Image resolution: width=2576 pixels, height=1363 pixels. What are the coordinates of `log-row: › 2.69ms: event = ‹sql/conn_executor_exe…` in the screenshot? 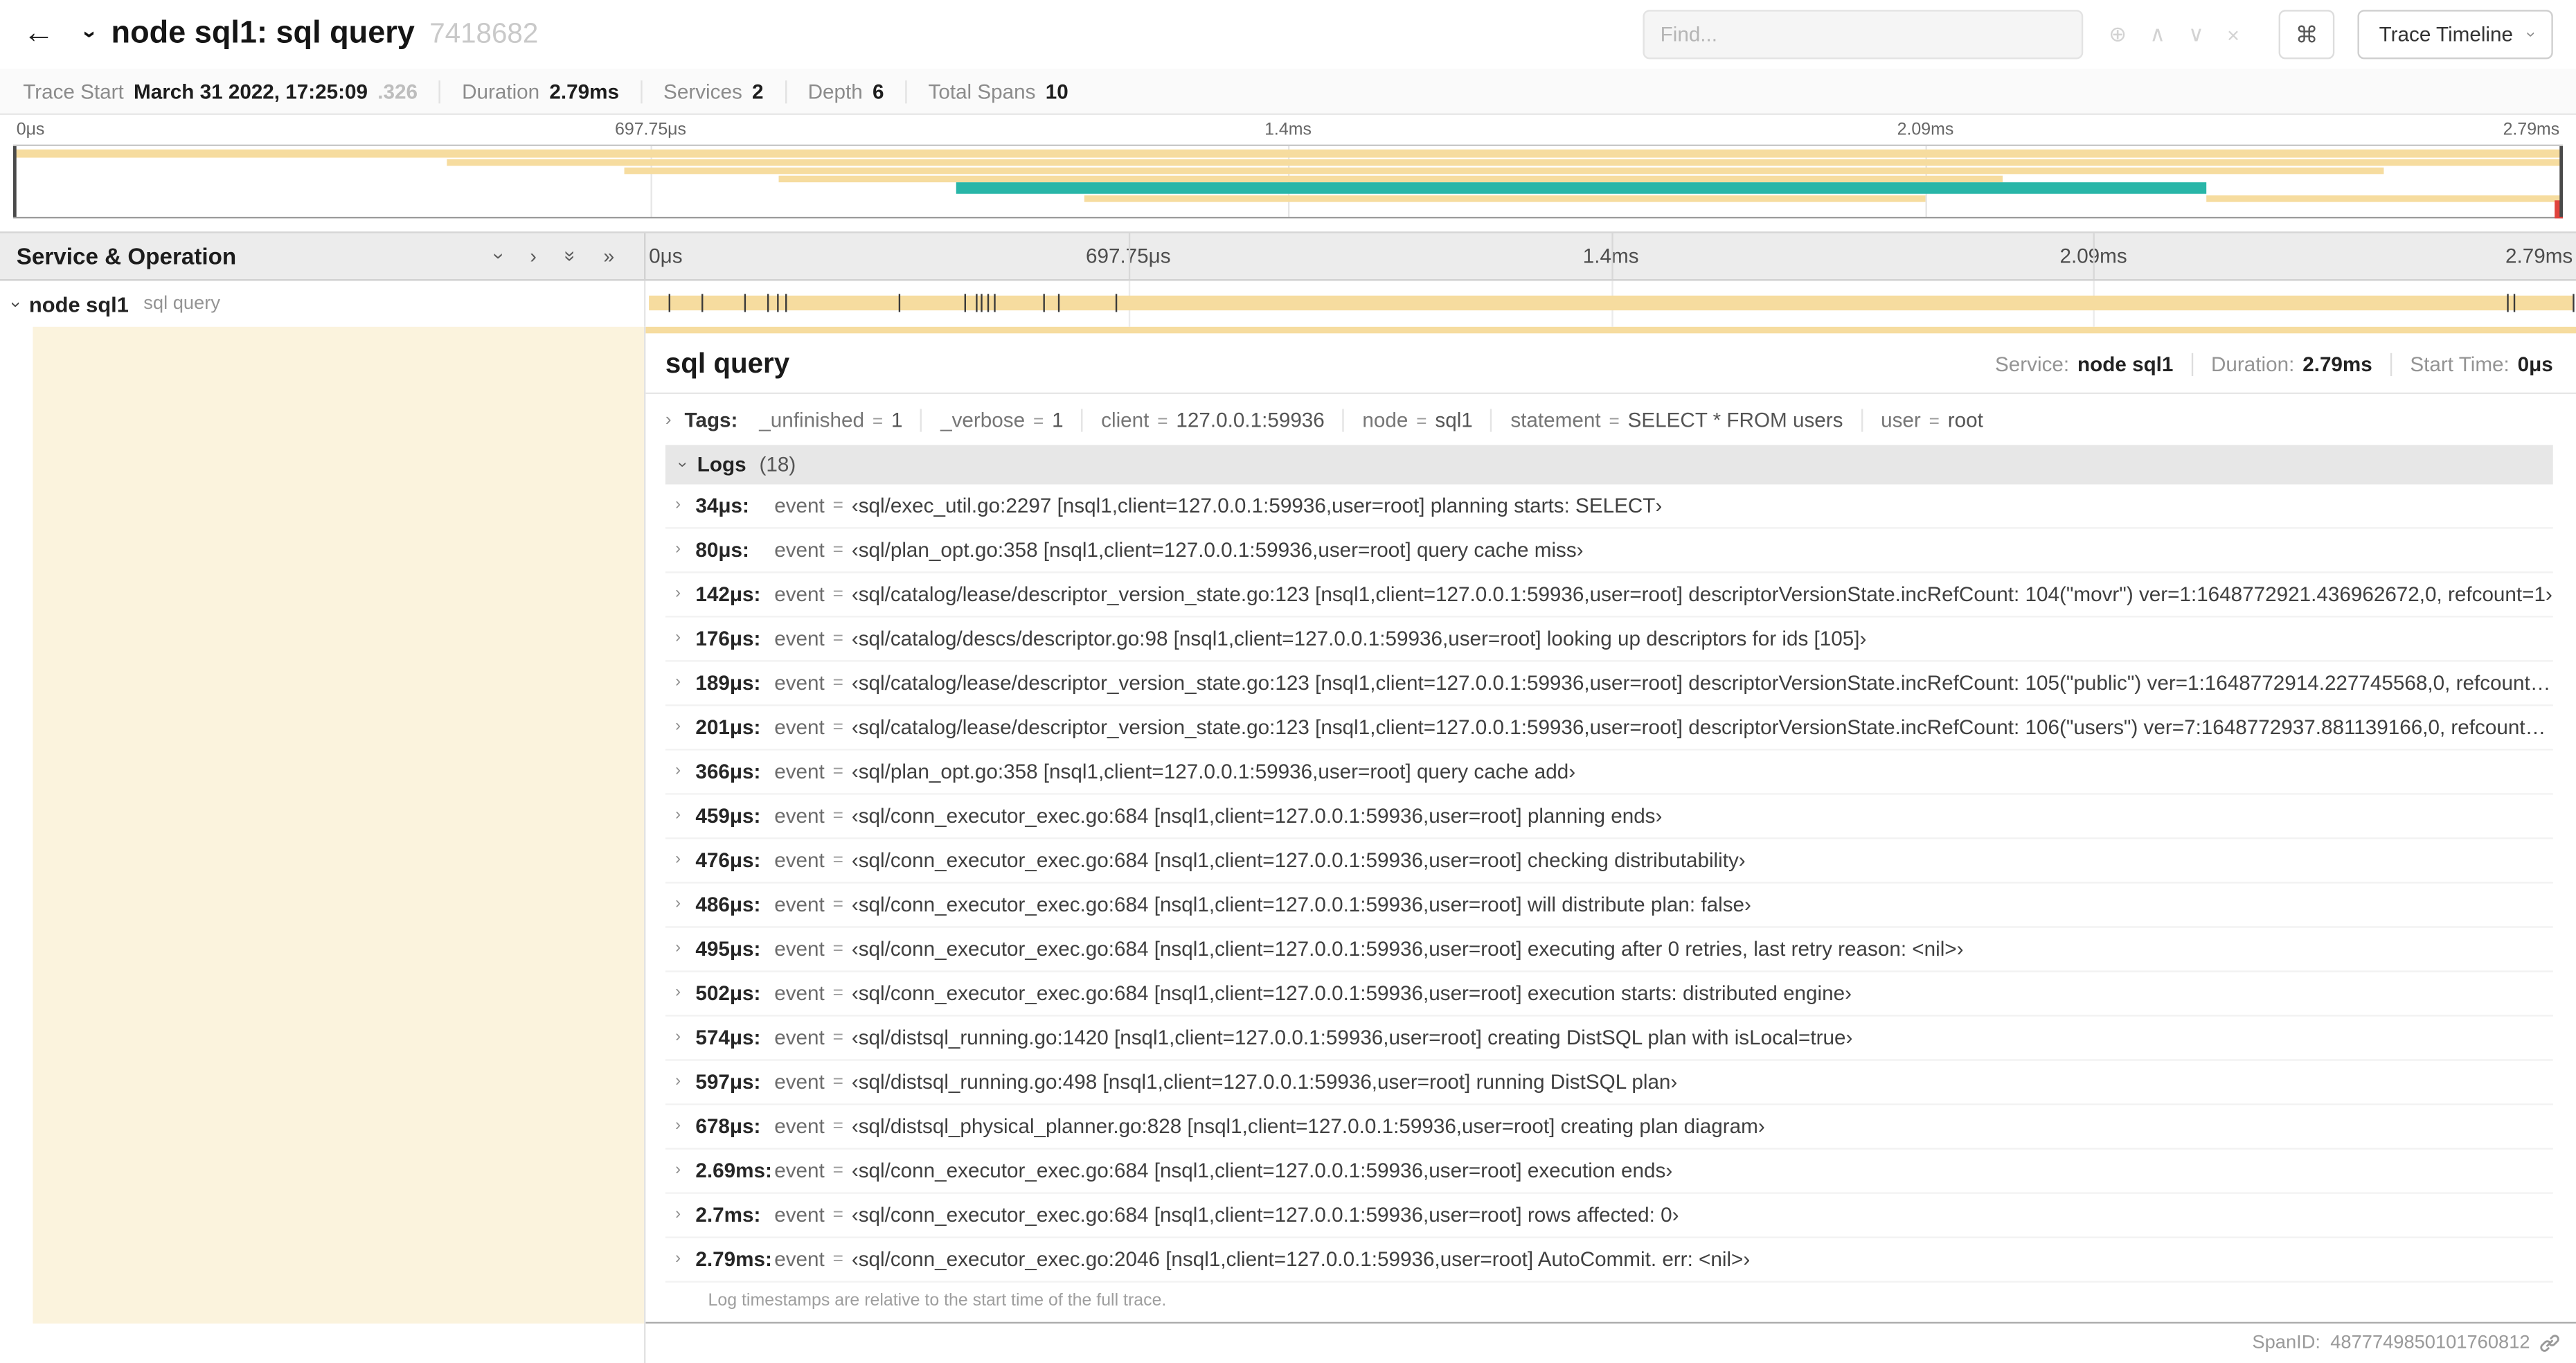 It's located at (1609, 1172).